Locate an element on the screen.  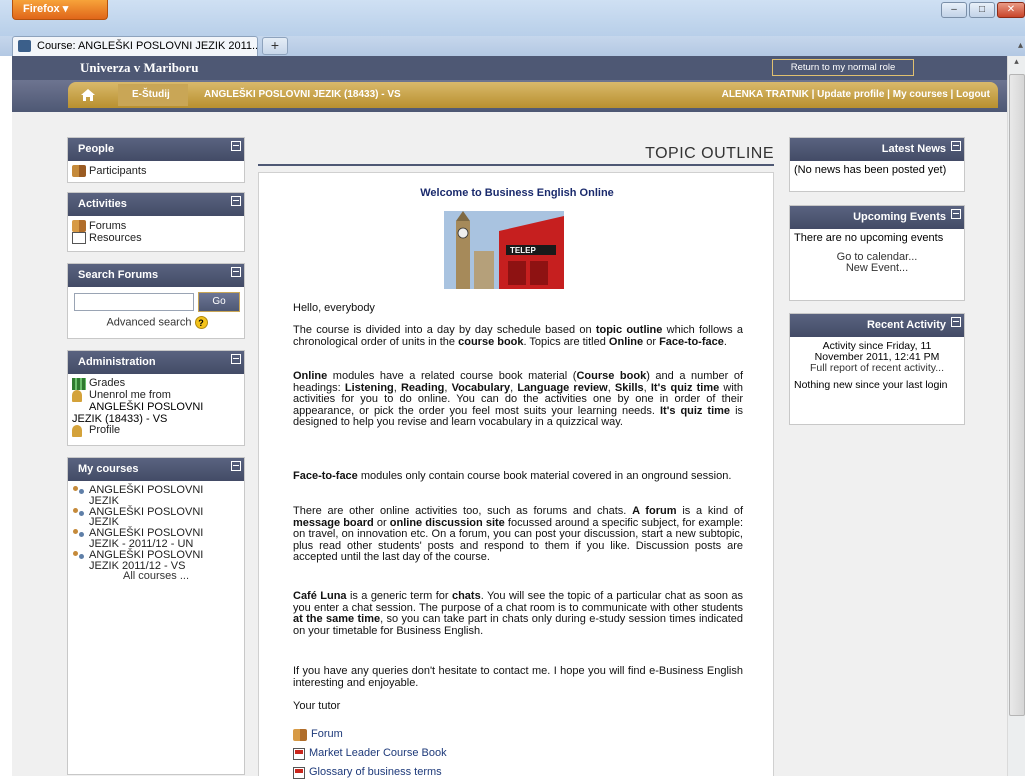
block-title: Activities is located at coordinates (156, 204).